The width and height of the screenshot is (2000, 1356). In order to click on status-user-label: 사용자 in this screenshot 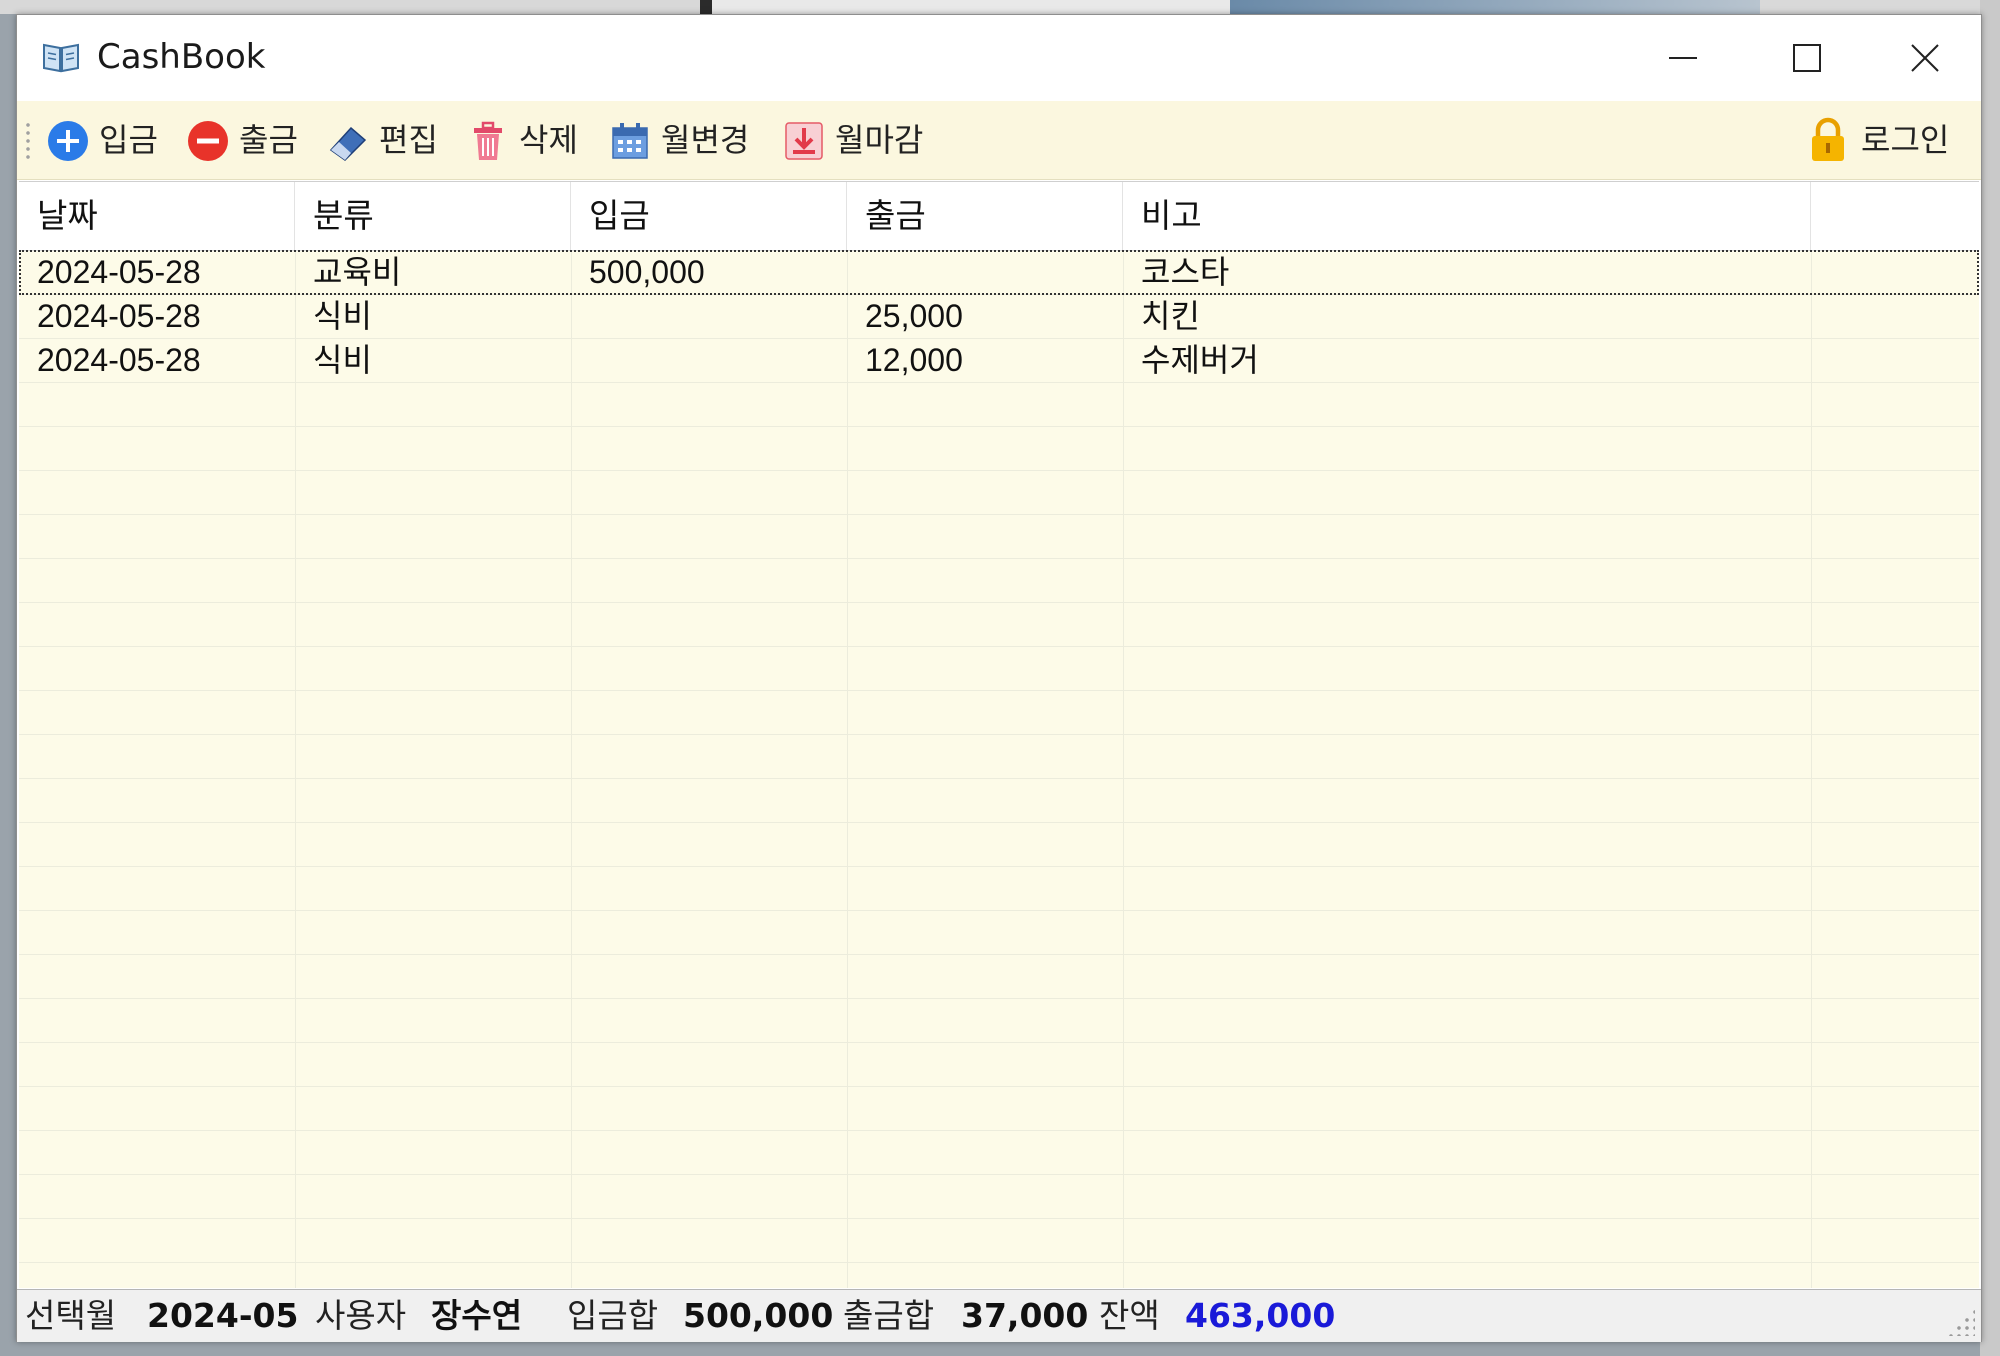, I will do `click(361, 1315)`.